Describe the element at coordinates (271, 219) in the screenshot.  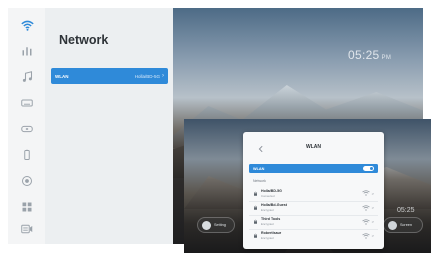
I see `network-name: Third Tools` at that location.